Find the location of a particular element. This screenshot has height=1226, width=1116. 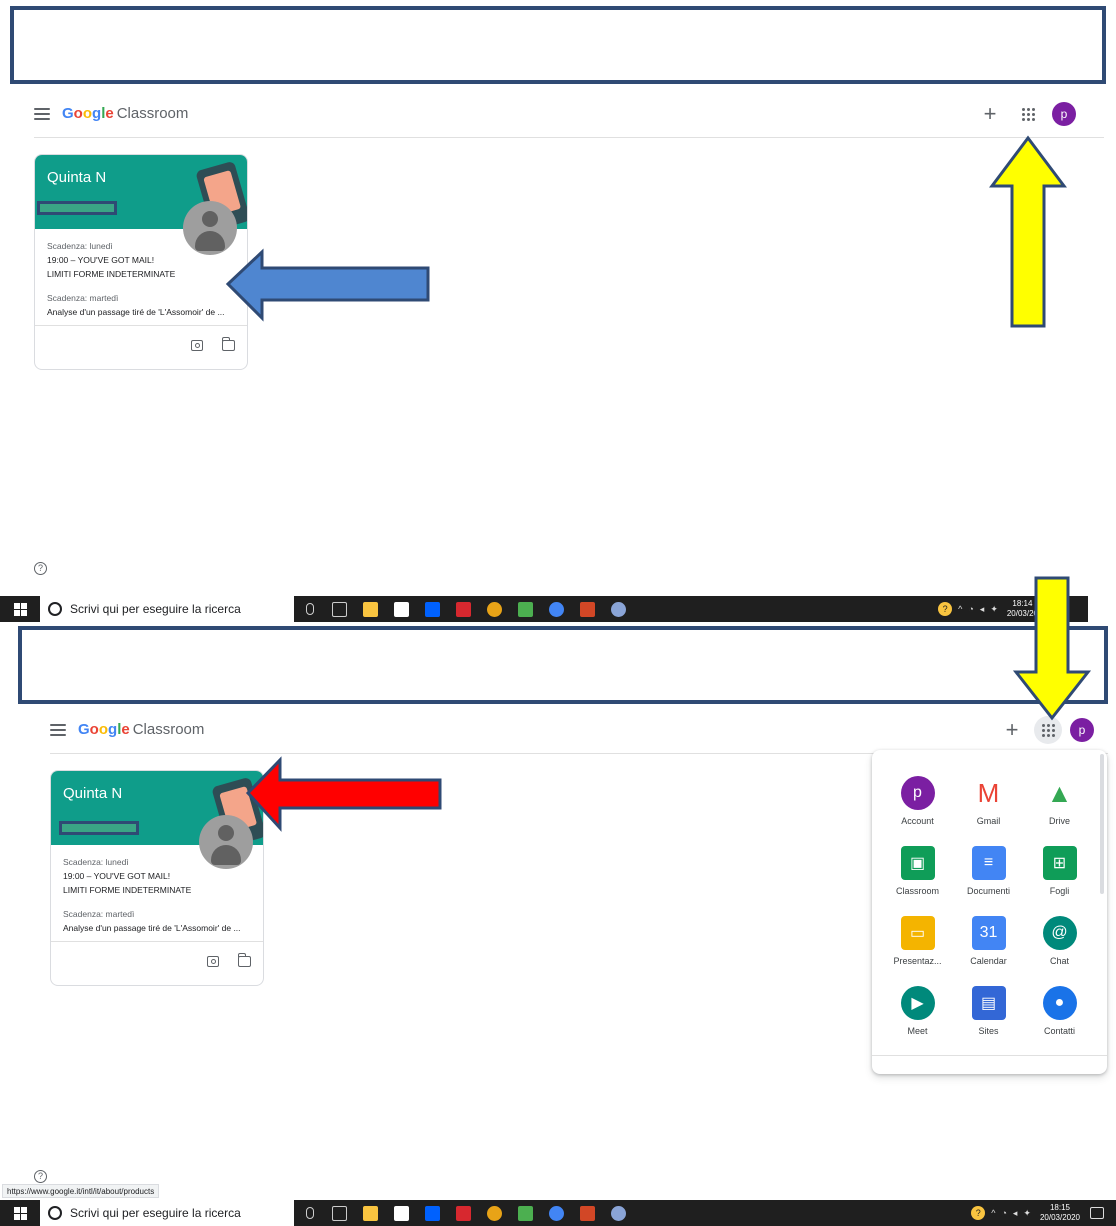

app-tile-account: p Account is located at coordinates (917, 794).